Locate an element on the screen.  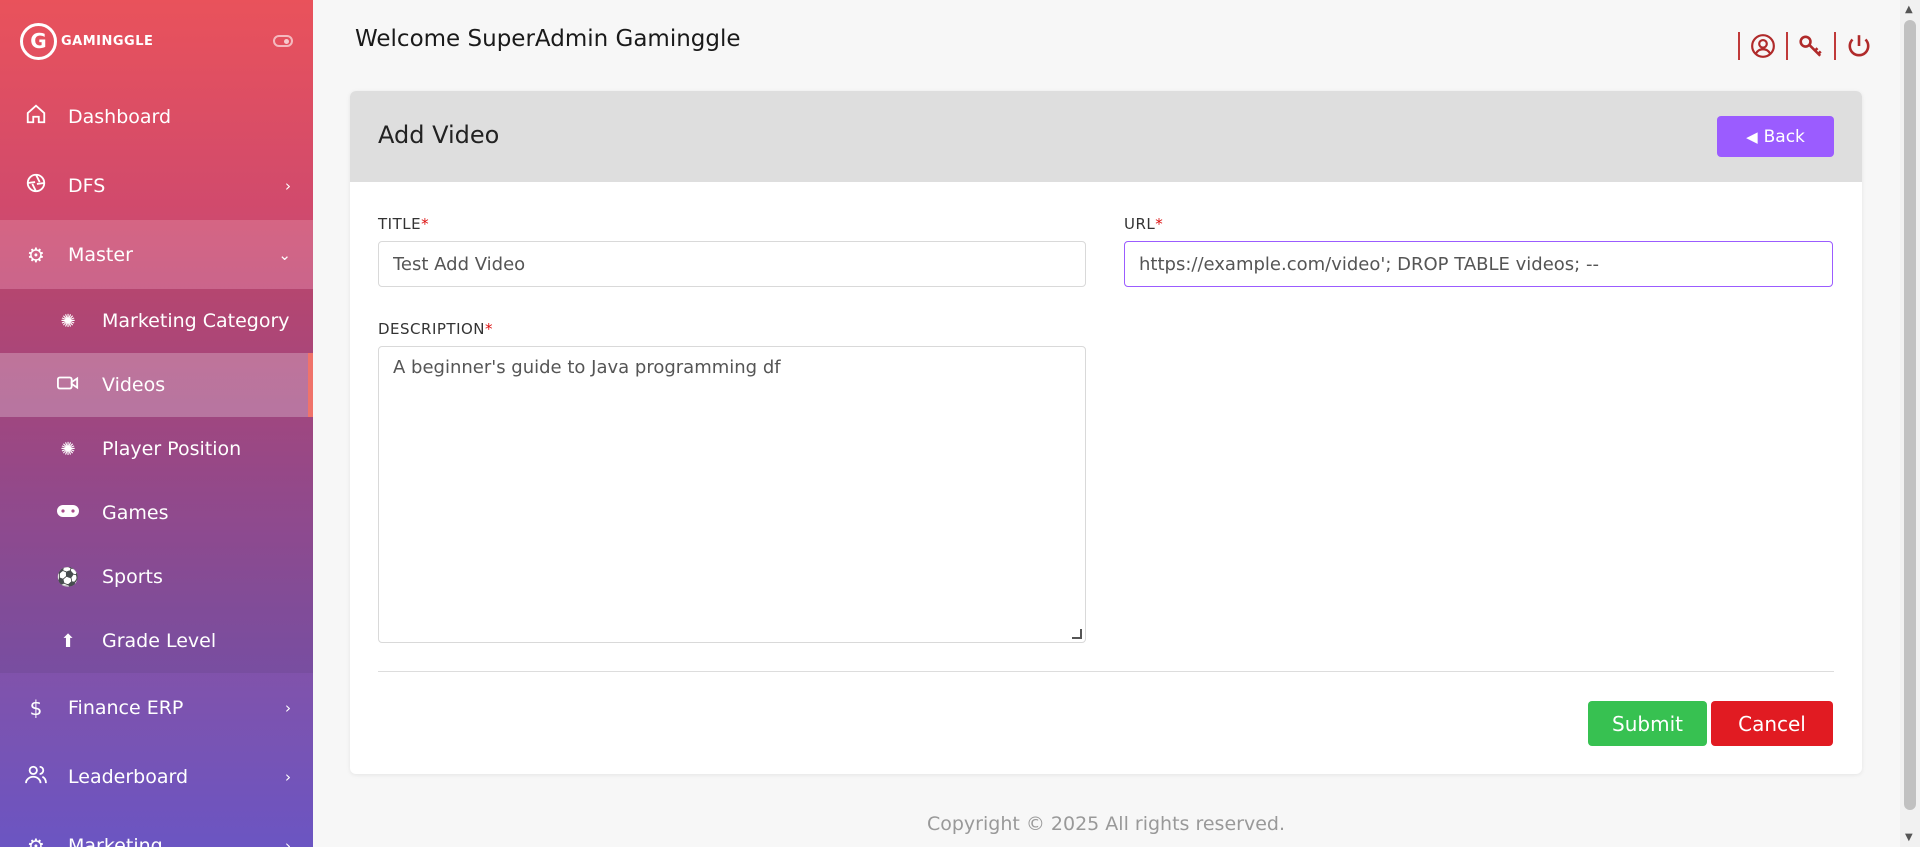
top-header: Welcome SuperAdmin Gaminggle is located at coordinates (1106, 41).